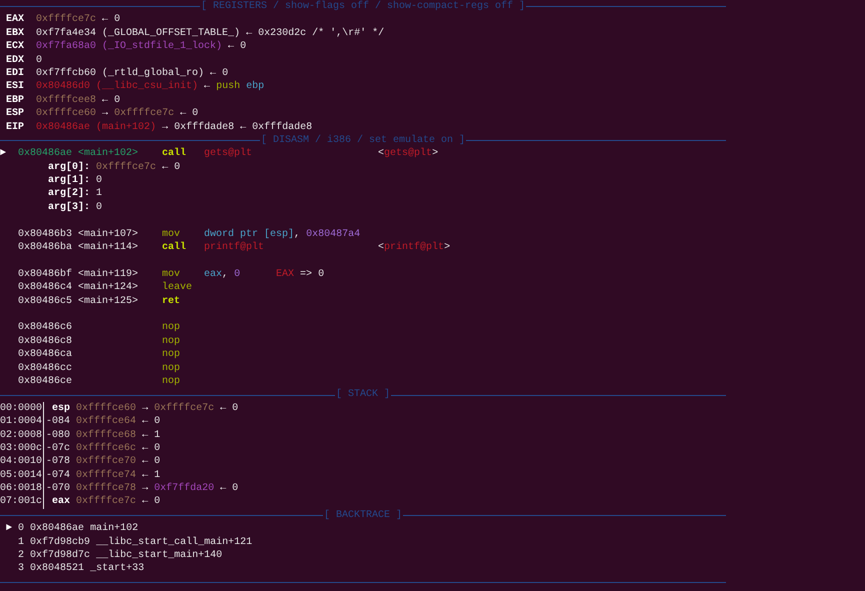  Describe the element at coordinates (177, 288) in the screenshot. I see `instruction-mnemonic: leave` at that location.